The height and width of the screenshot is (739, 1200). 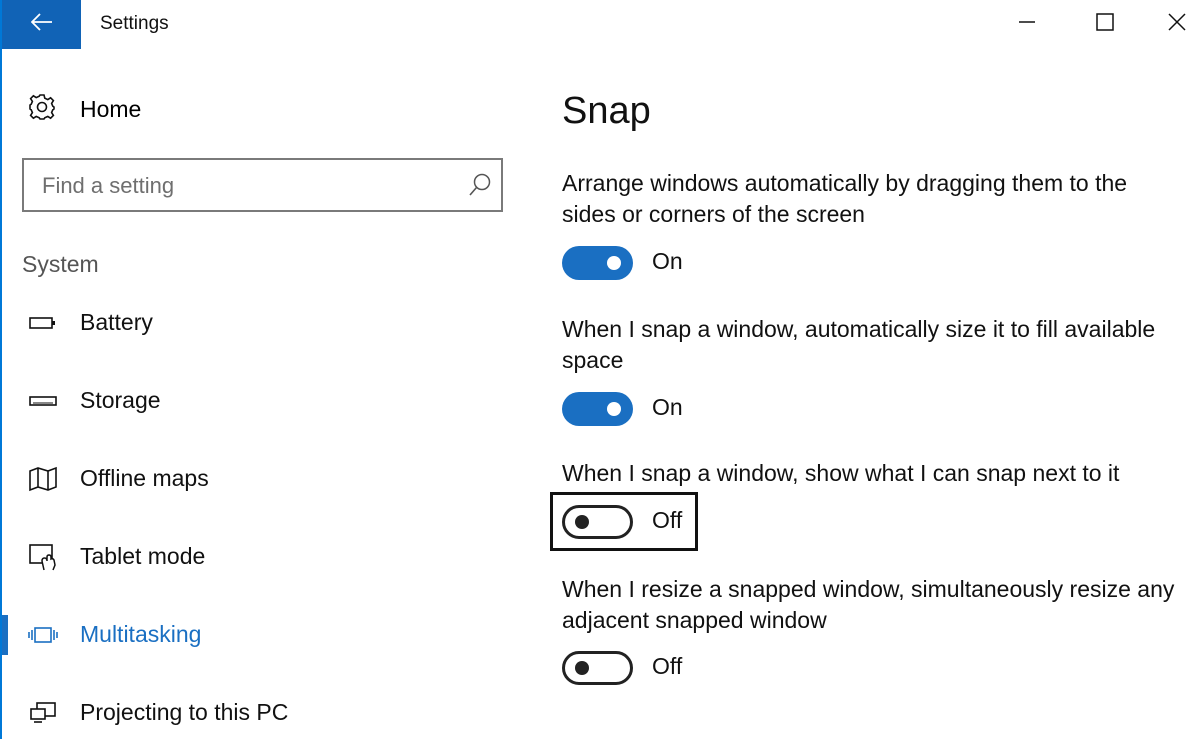 I want to click on sidebar-item-projecting: Projecting to this PC, so click(x=262, y=713).